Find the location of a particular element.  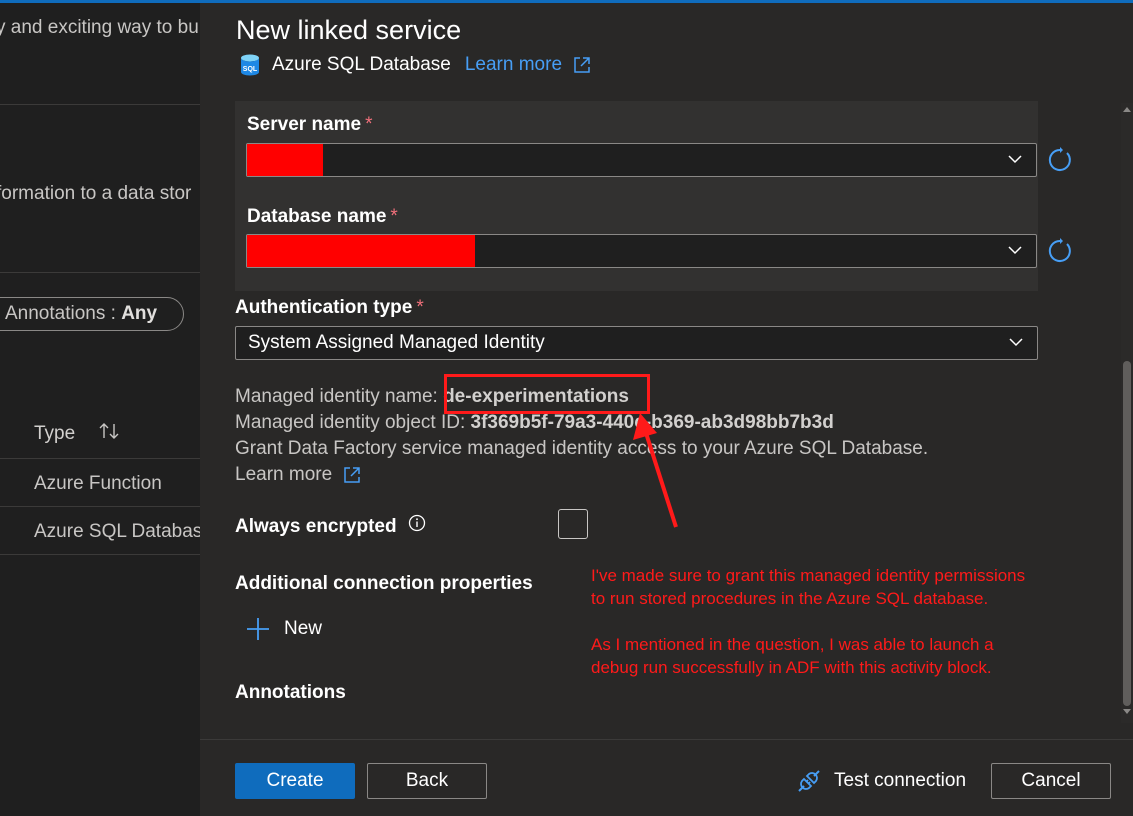

background-text-top: y and exciting way to bu is located at coordinates (99, 27).